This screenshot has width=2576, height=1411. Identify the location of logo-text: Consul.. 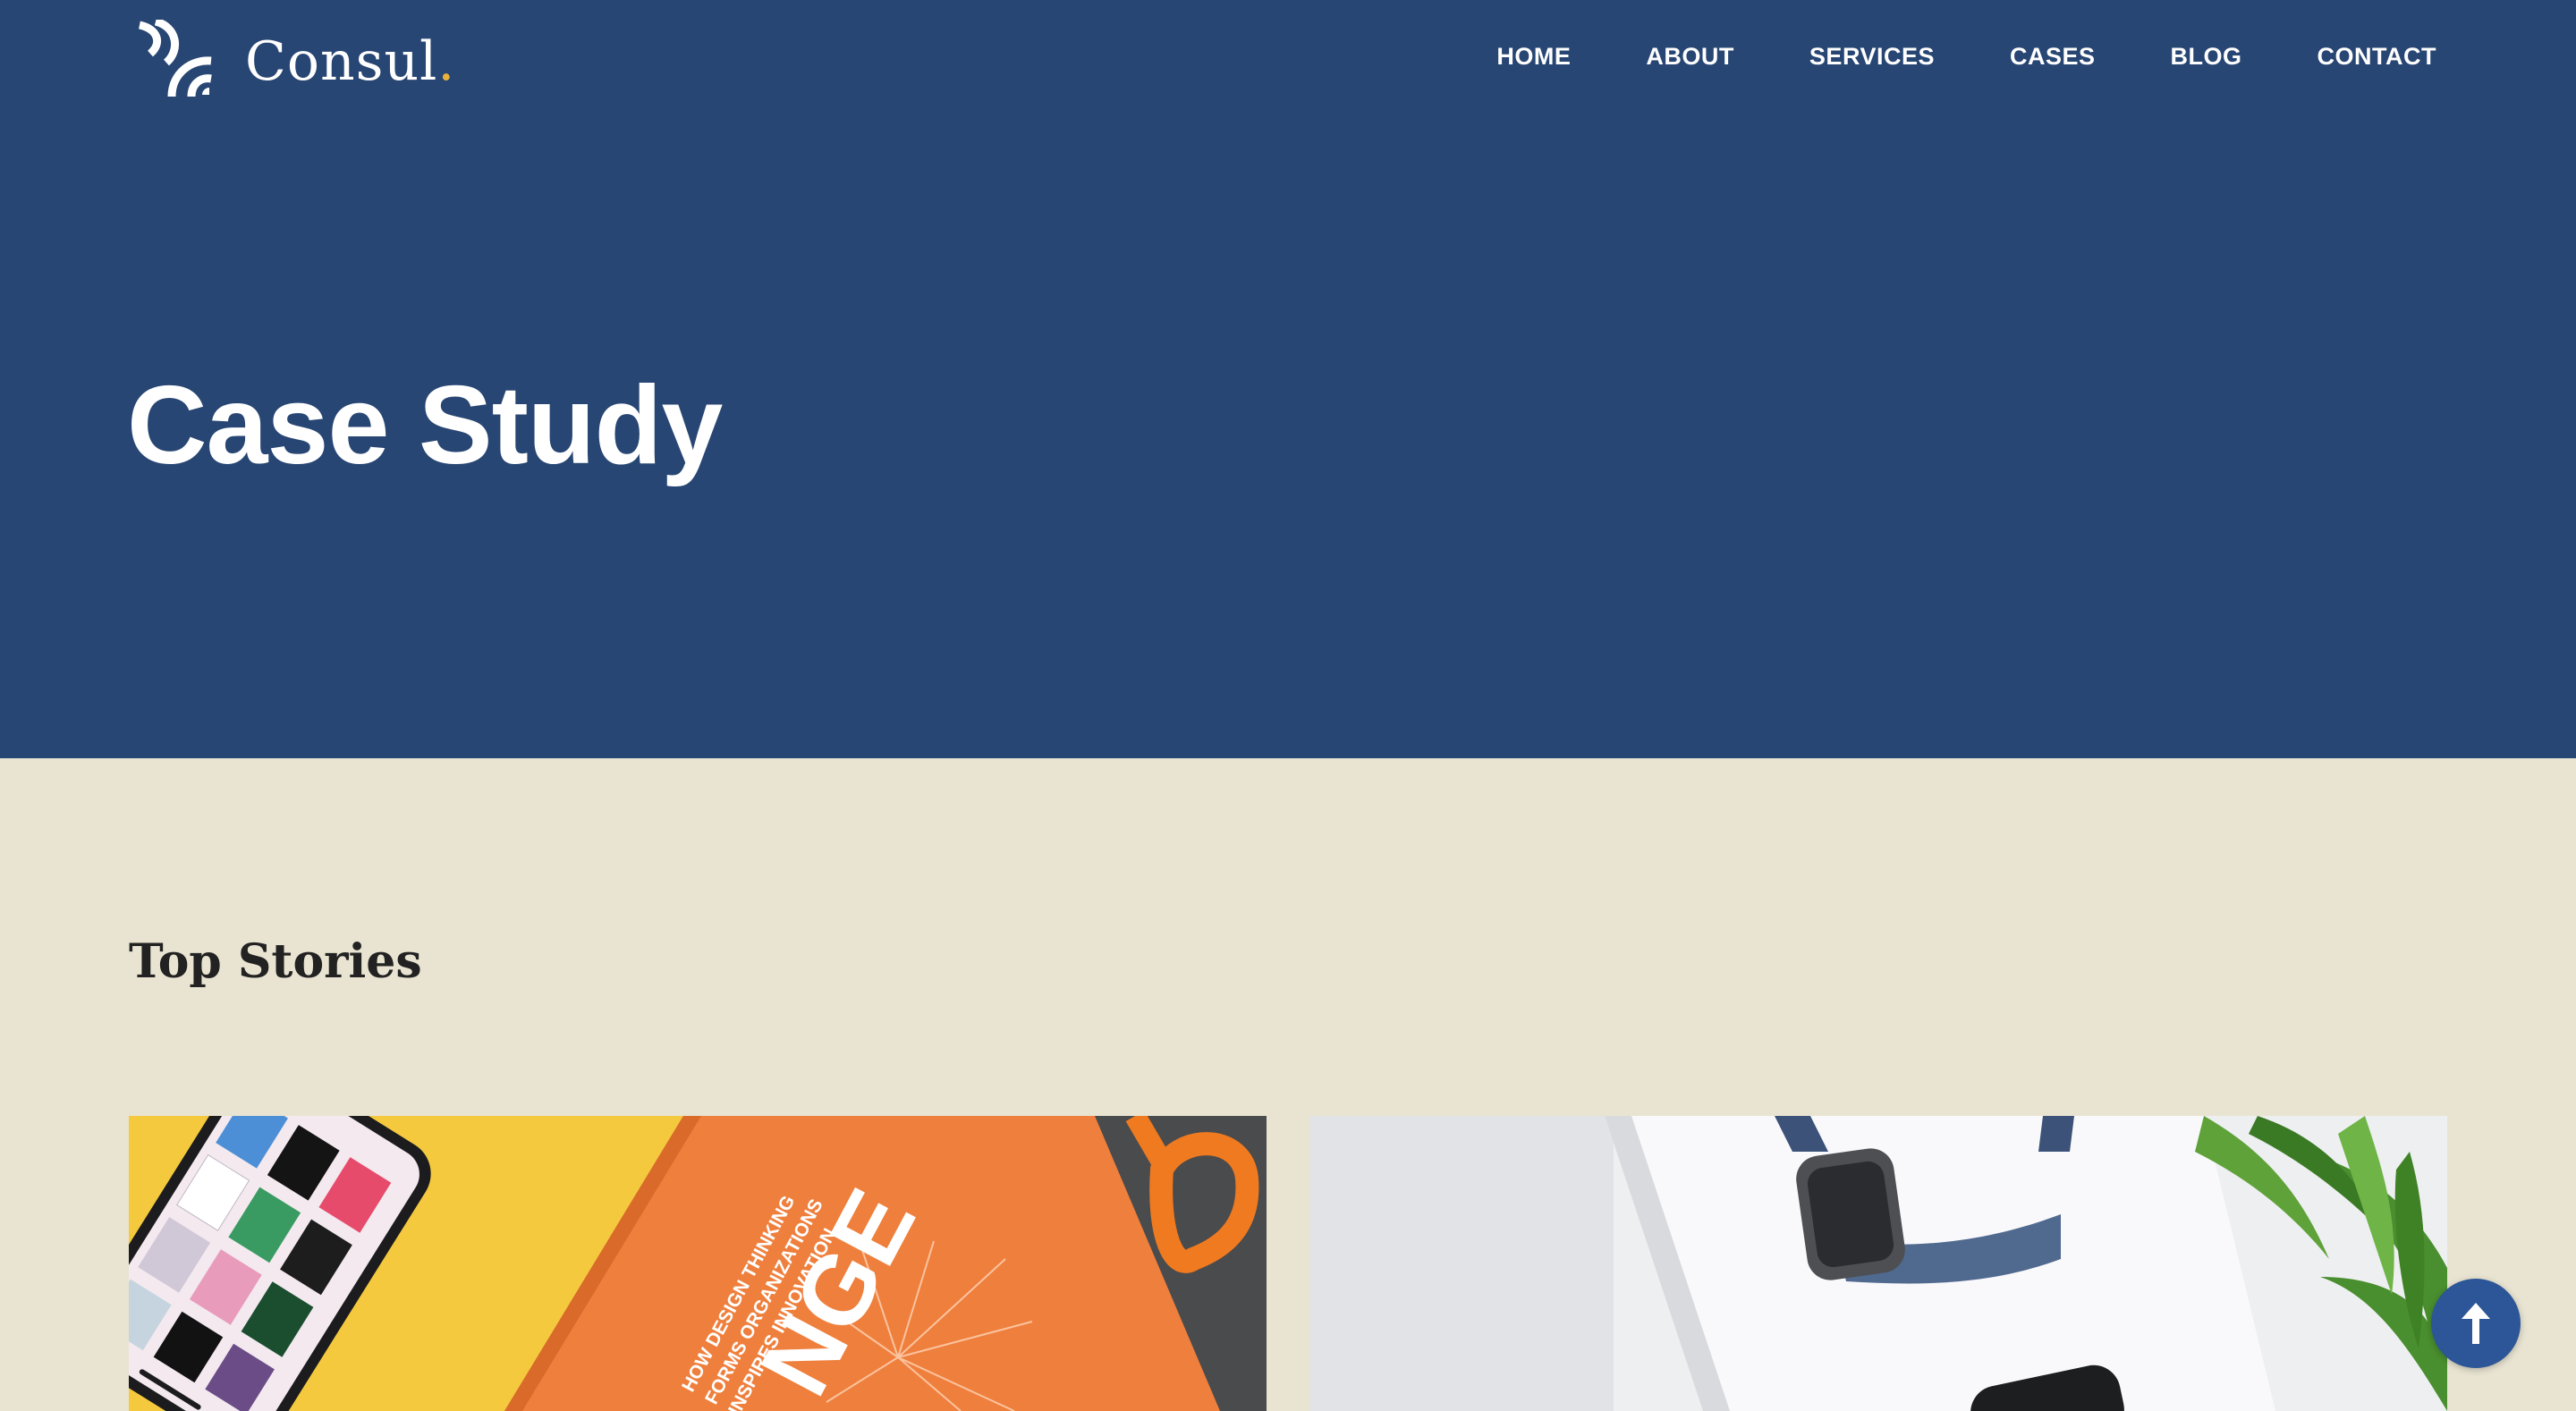
(350, 61).